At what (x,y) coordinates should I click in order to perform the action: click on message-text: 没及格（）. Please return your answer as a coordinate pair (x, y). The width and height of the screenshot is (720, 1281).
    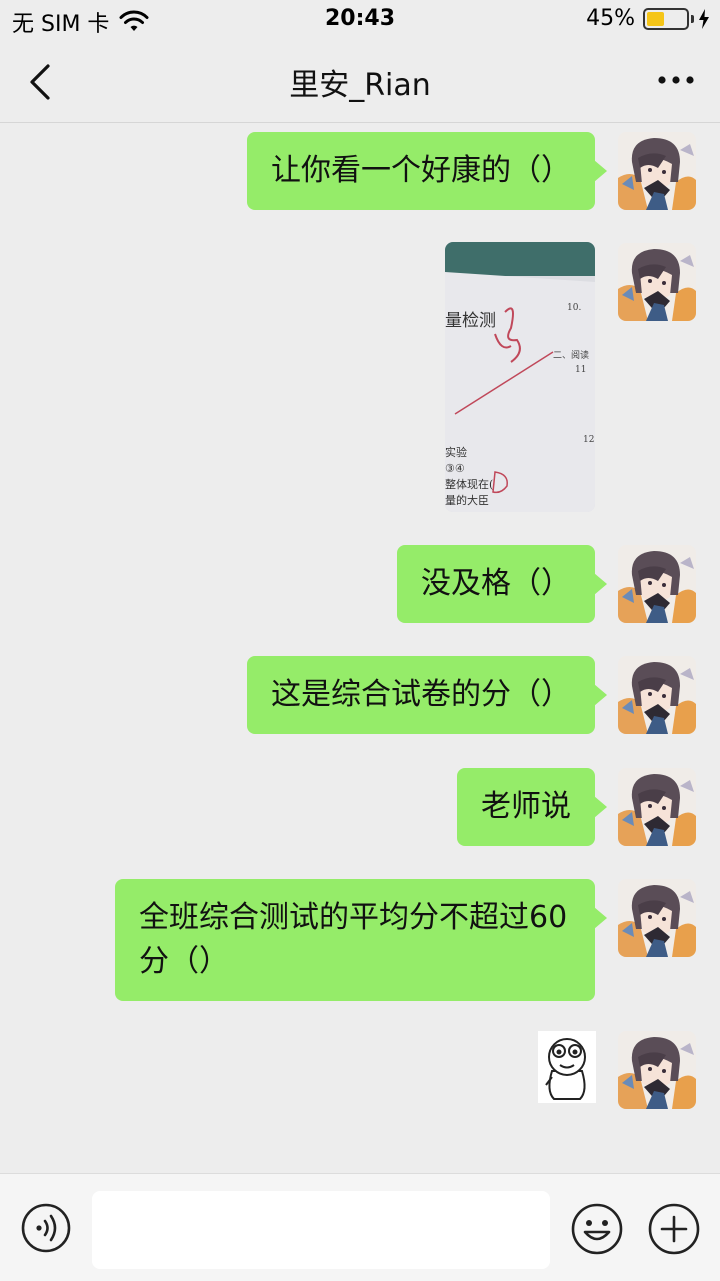
    Looking at the image, I should click on (496, 583).